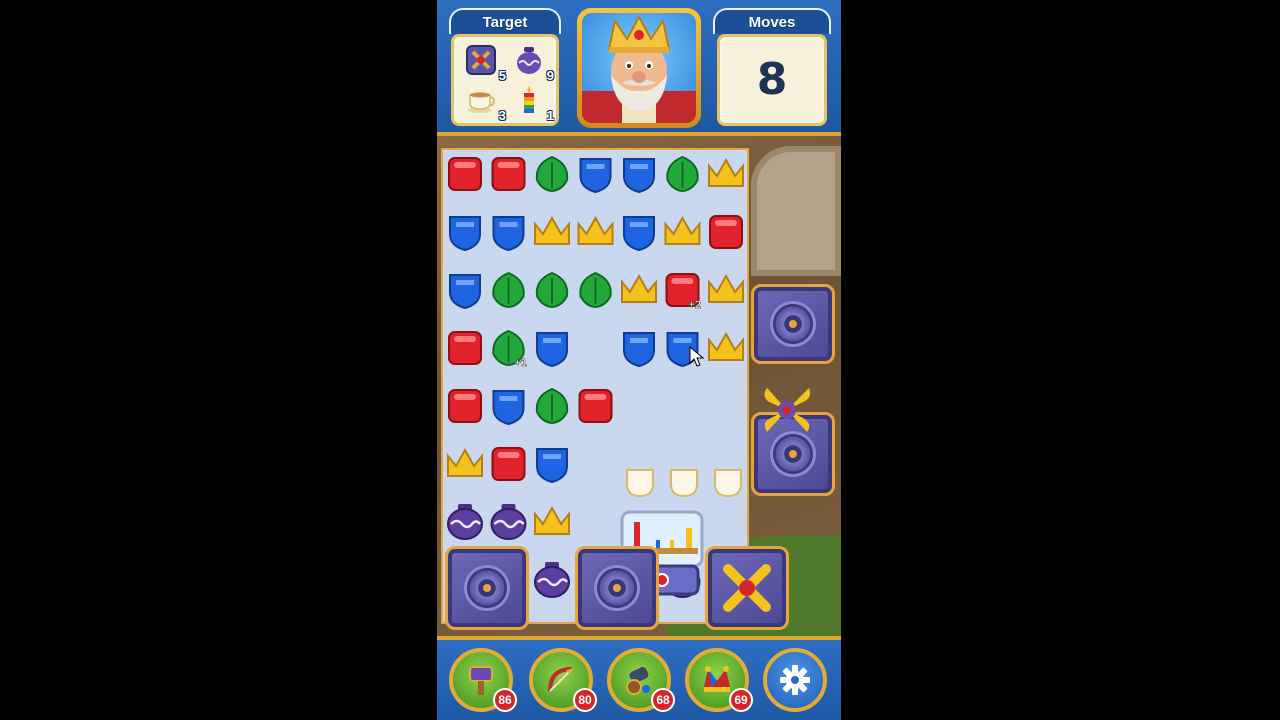 This screenshot has width=1280, height=720. I want to click on king-portrait-frame, so click(639, 68).